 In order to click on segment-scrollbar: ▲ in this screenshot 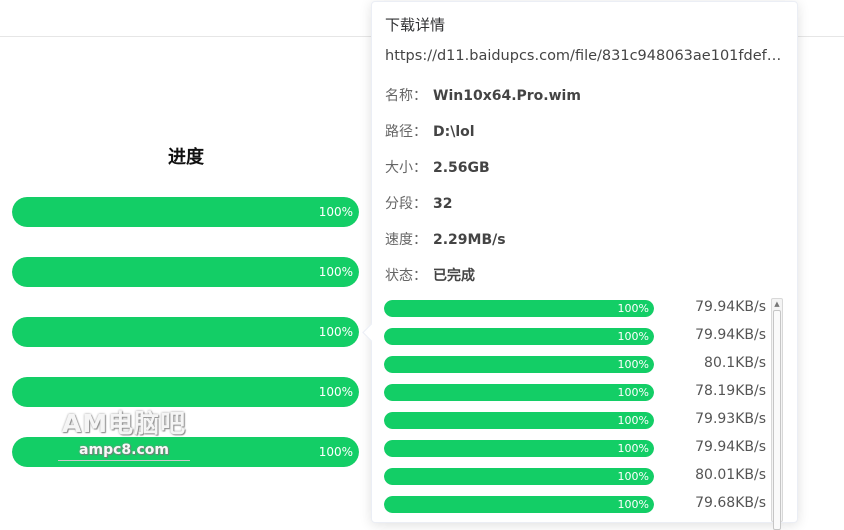, I will do `click(777, 414)`.